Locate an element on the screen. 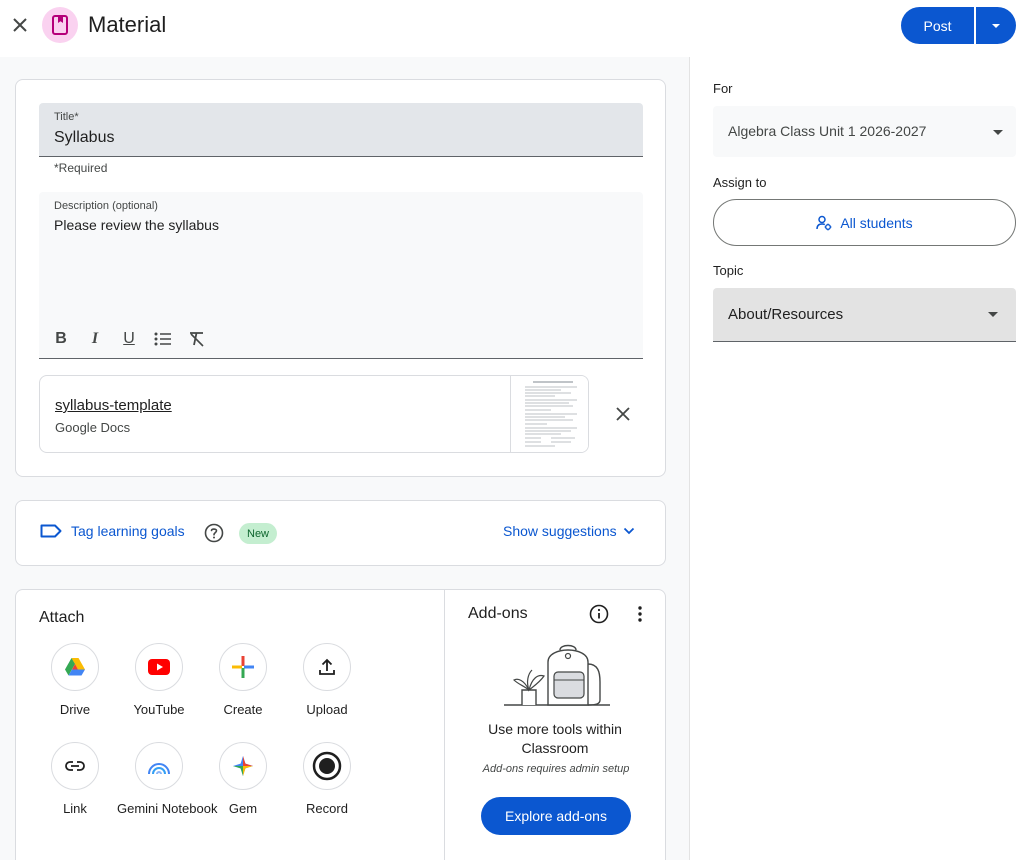 The height and width of the screenshot is (860, 1024). youtube-icon is located at coordinates (159, 667).